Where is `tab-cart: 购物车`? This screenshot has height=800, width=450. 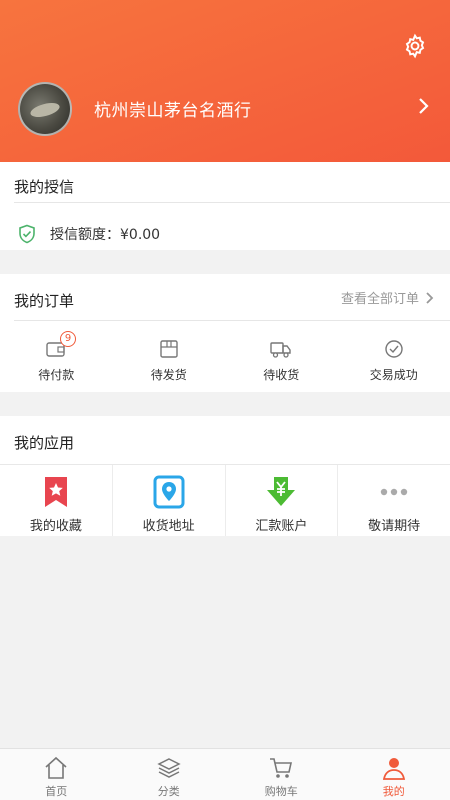
tab-cart: 购物车 is located at coordinates (281, 774).